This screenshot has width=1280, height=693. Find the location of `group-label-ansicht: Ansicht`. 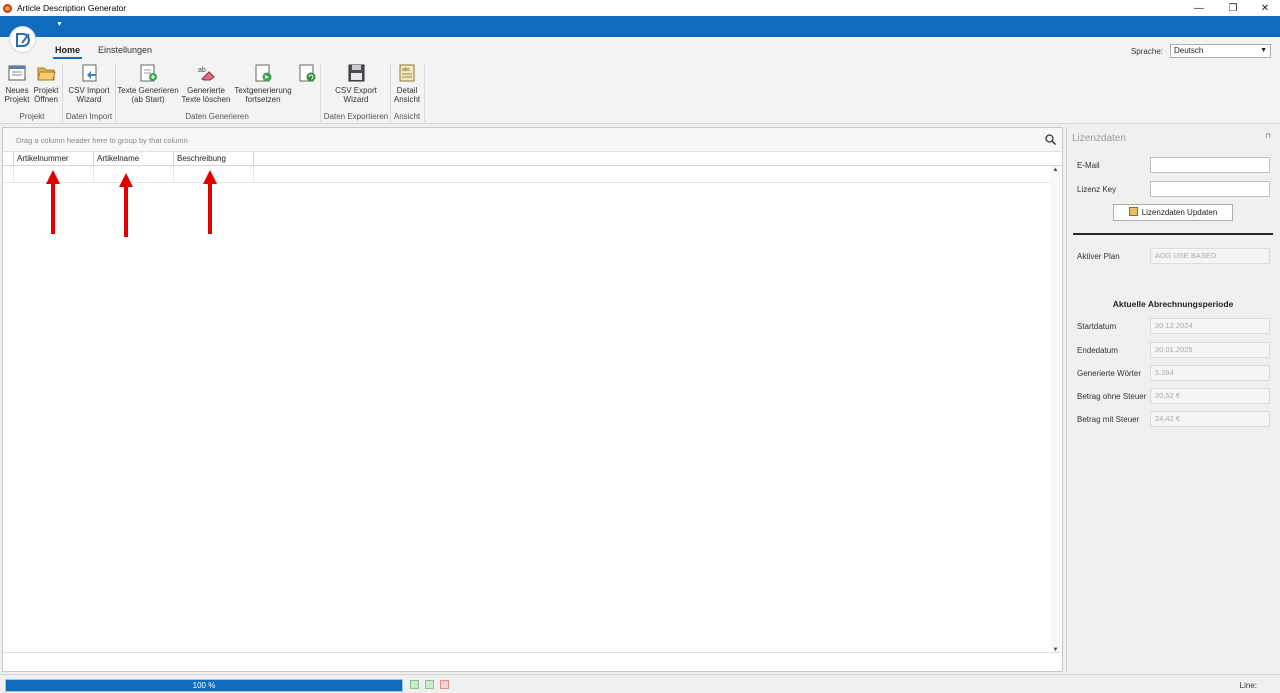

group-label-ansicht: Ansicht is located at coordinates (407, 116).